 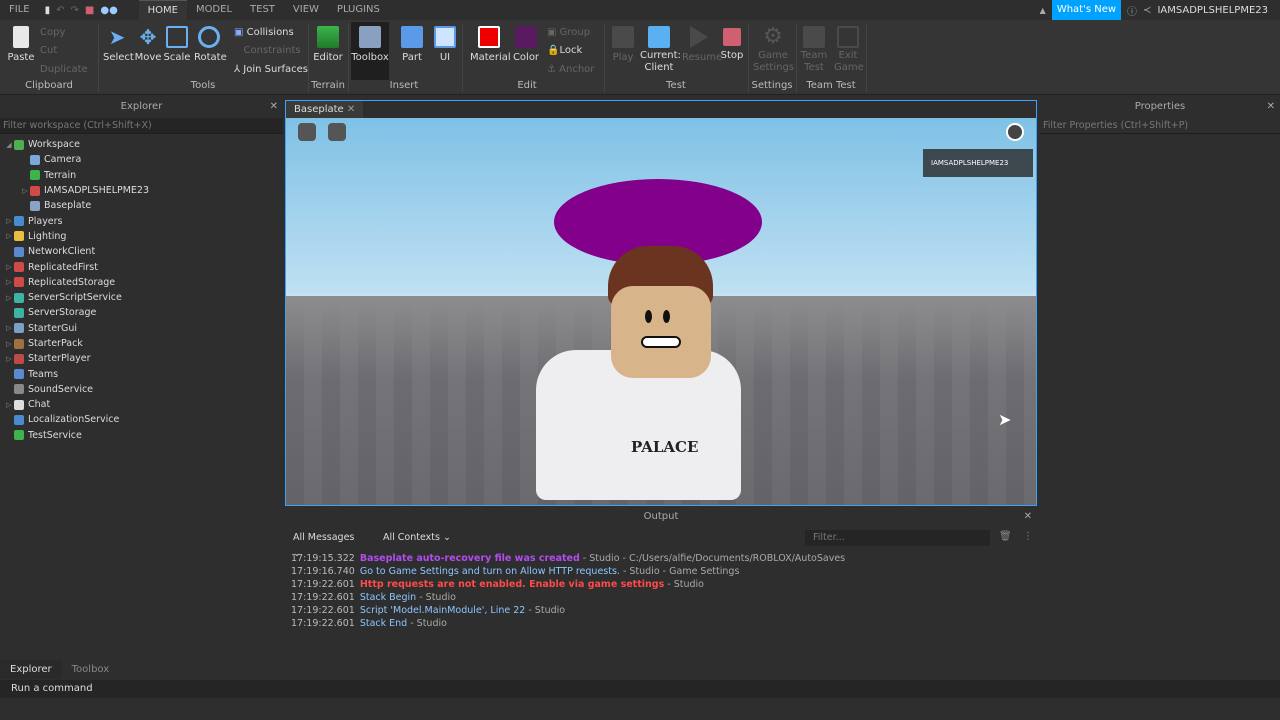 What do you see at coordinates (271, 69) in the screenshot?
I see `join-surfaces-toggle: ⅄ Join Surfaces` at bounding box center [271, 69].